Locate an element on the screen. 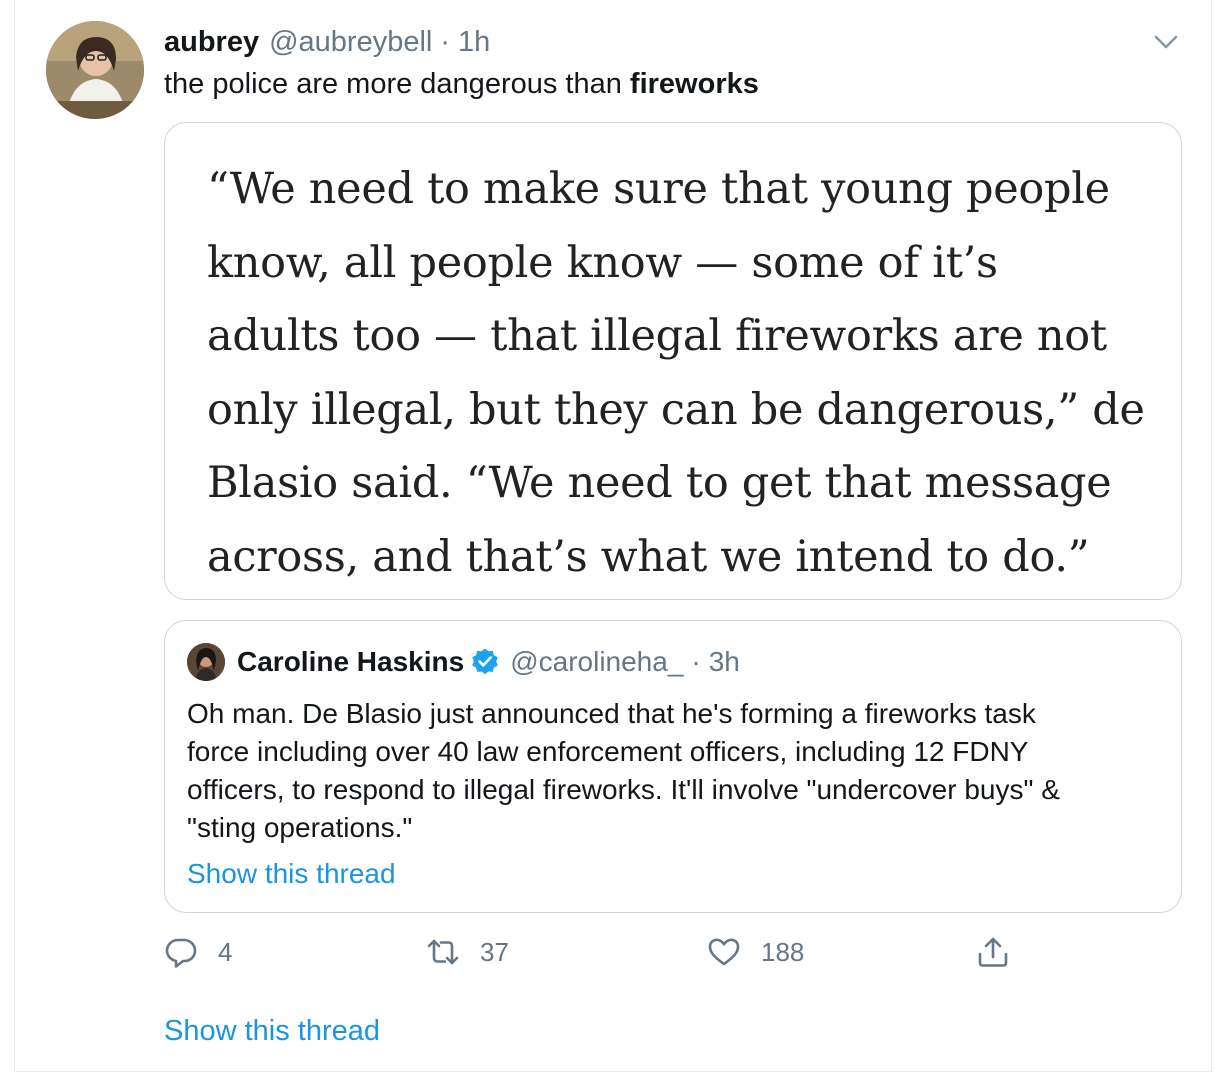 This screenshot has height=1080, width=1230. quoted-text-line: "sting operations." is located at coordinates (300, 827).